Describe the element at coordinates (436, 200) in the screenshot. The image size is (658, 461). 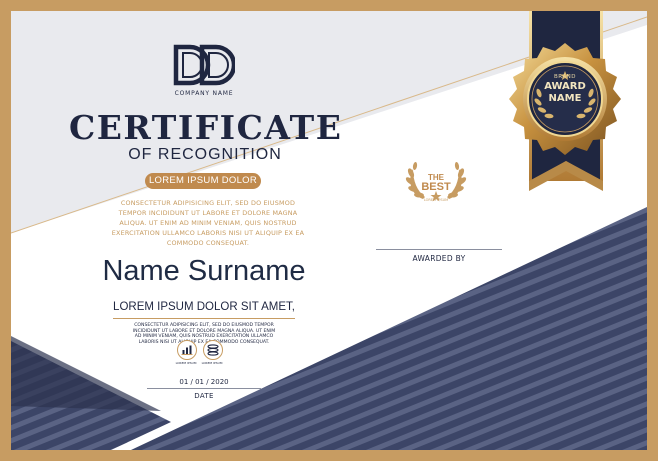
I see `best-badge-caption: LOREM IPSUM` at that location.